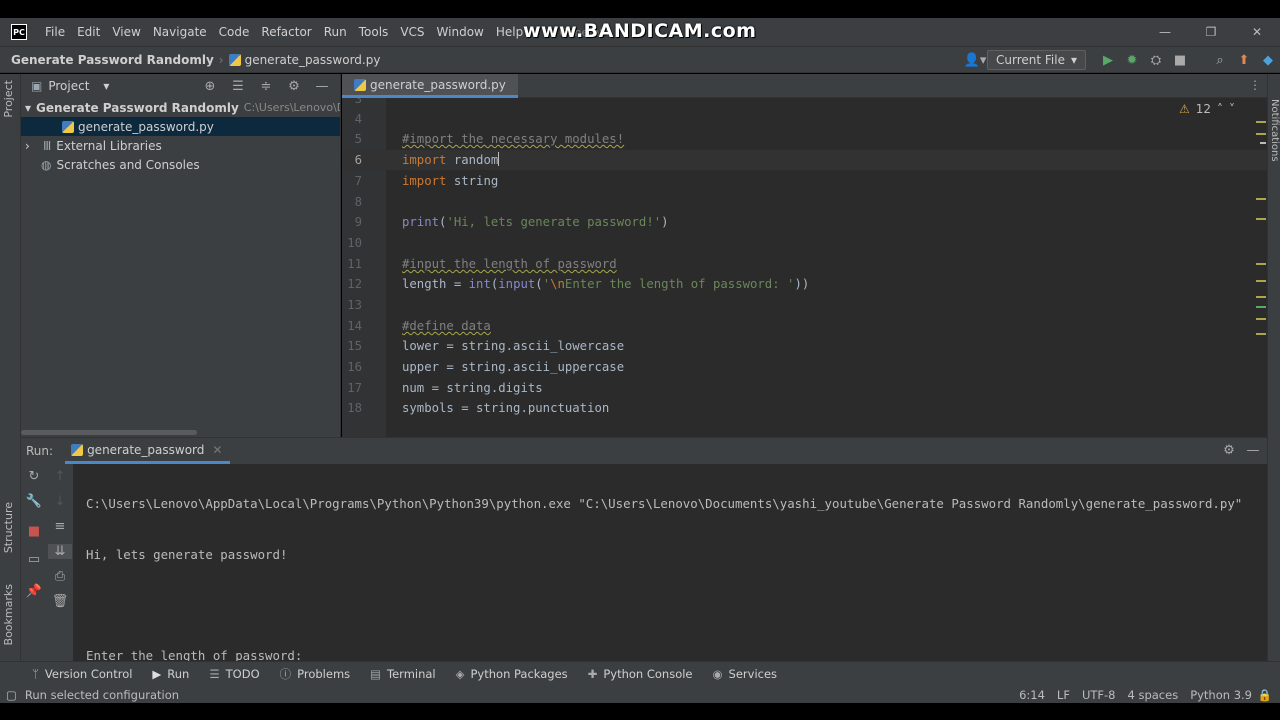 Image resolution: width=1280 pixels, height=720 pixels. What do you see at coordinates (234, 674) in the screenshot?
I see `tab-todo: ☰ TODO` at bounding box center [234, 674].